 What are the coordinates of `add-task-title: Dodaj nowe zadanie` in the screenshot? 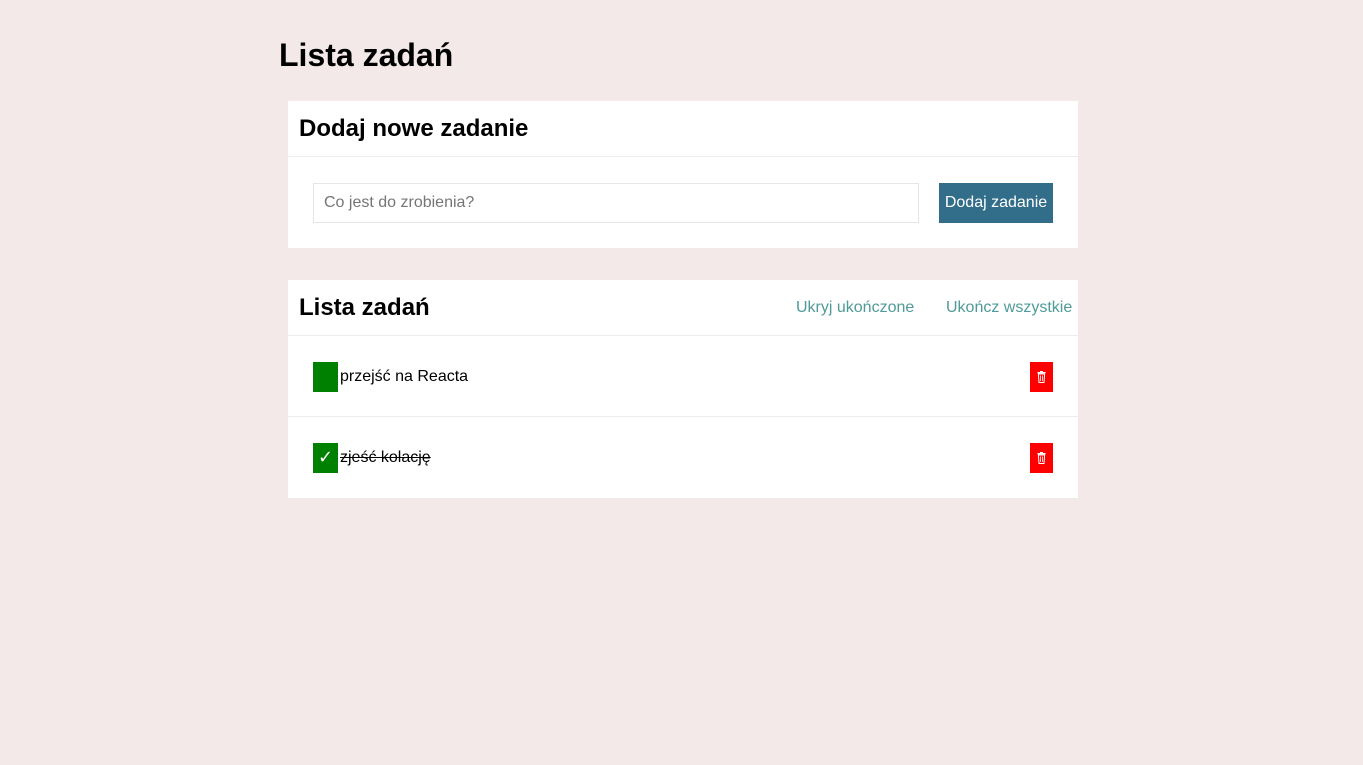 It's located at (414, 128).